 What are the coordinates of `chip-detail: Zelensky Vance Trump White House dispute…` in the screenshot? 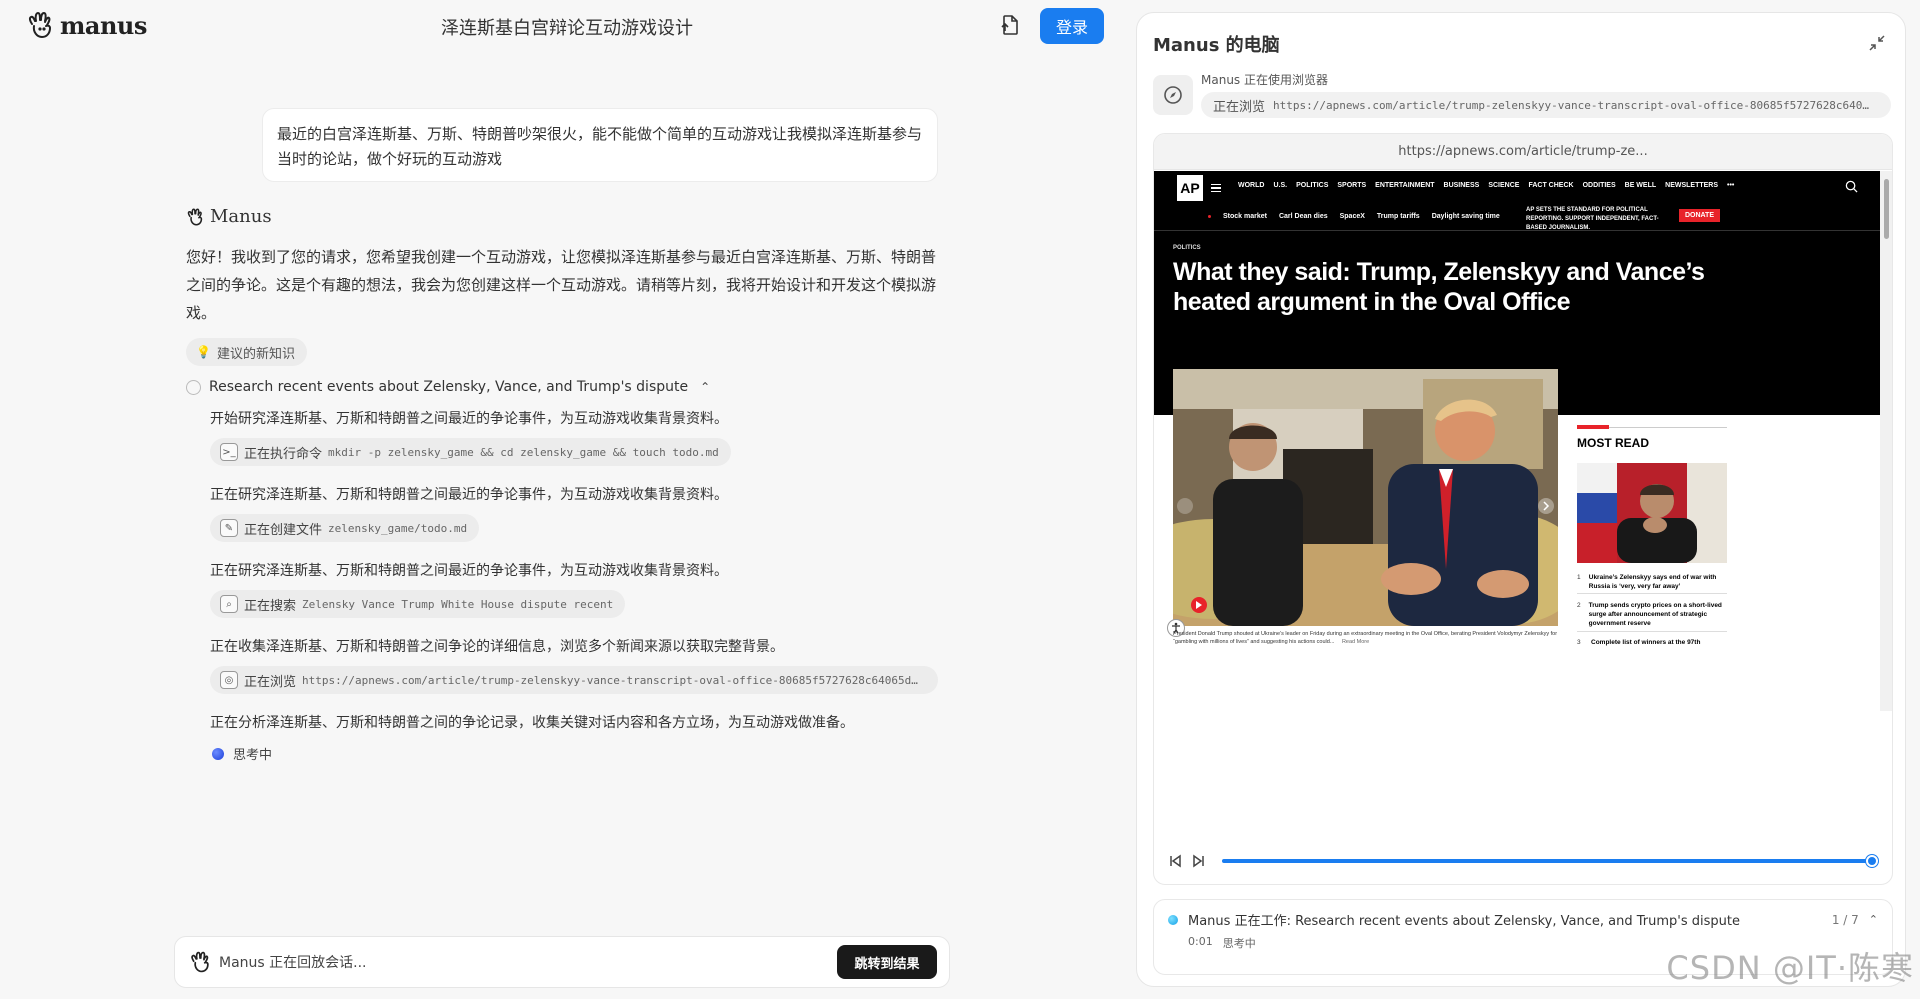 It's located at (458, 604).